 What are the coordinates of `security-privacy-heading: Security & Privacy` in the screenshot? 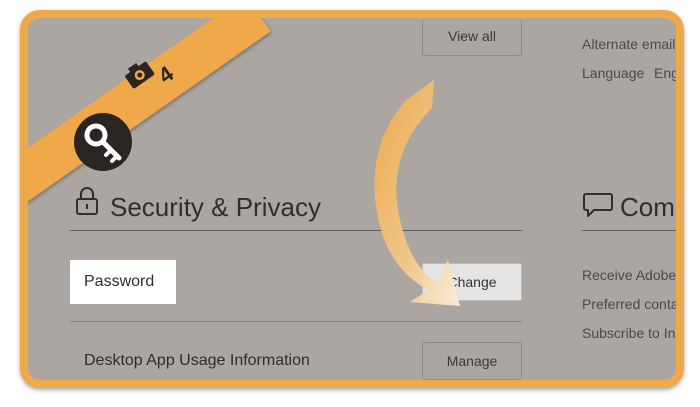 It's located at (215, 207).